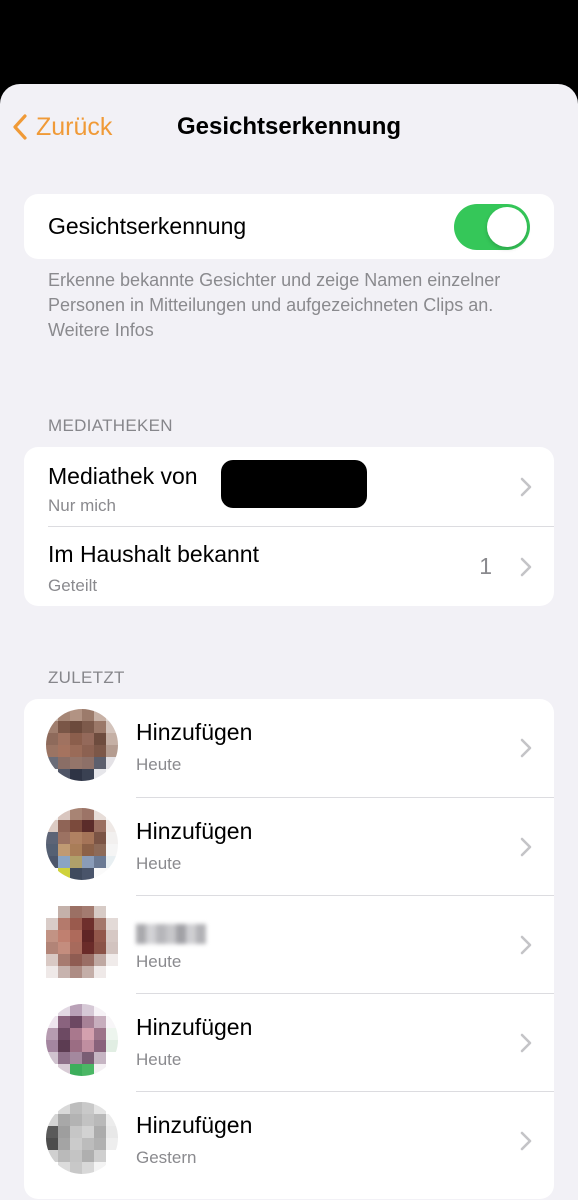 The height and width of the screenshot is (1200, 578). What do you see at coordinates (166, 1157) in the screenshot?
I see `person-subtitle: Gestern` at bounding box center [166, 1157].